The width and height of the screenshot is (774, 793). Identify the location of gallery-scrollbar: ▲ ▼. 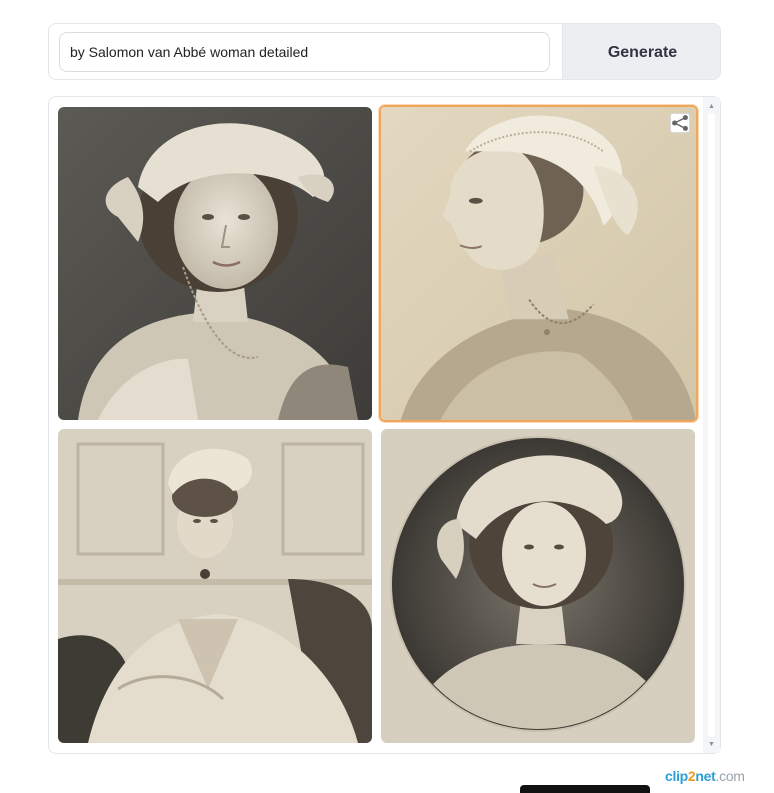
(711, 425).